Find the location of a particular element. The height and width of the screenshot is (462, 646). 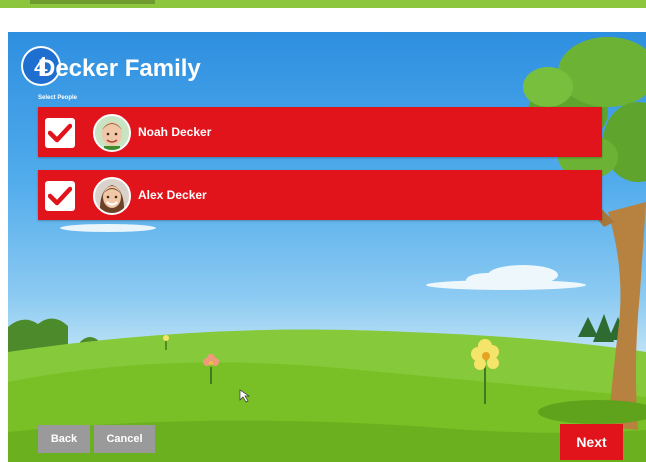

top-progress-bar is located at coordinates (323, 4).